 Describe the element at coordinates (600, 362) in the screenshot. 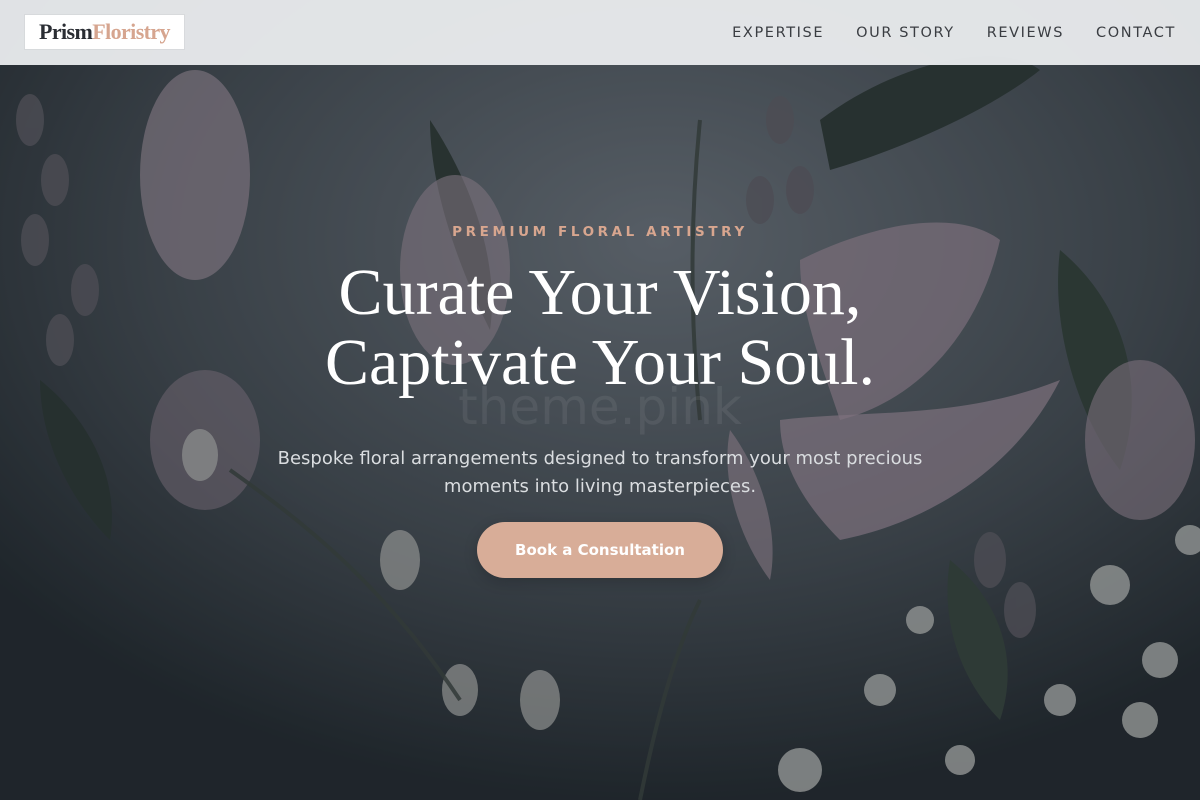

I see `hero-title-line-2: Captivate Your Soul.` at that location.